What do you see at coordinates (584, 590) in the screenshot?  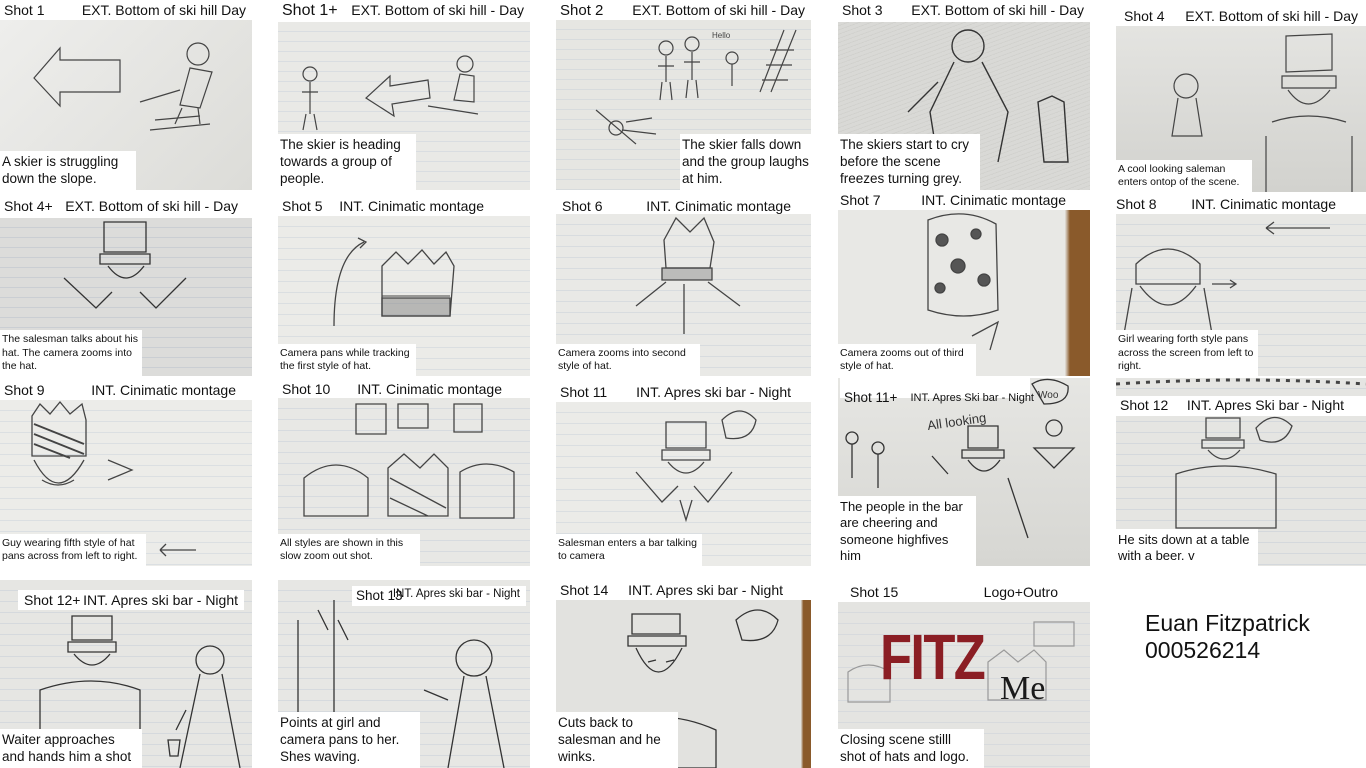 I see `shot-number: Shot 14` at bounding box center [584, 590].